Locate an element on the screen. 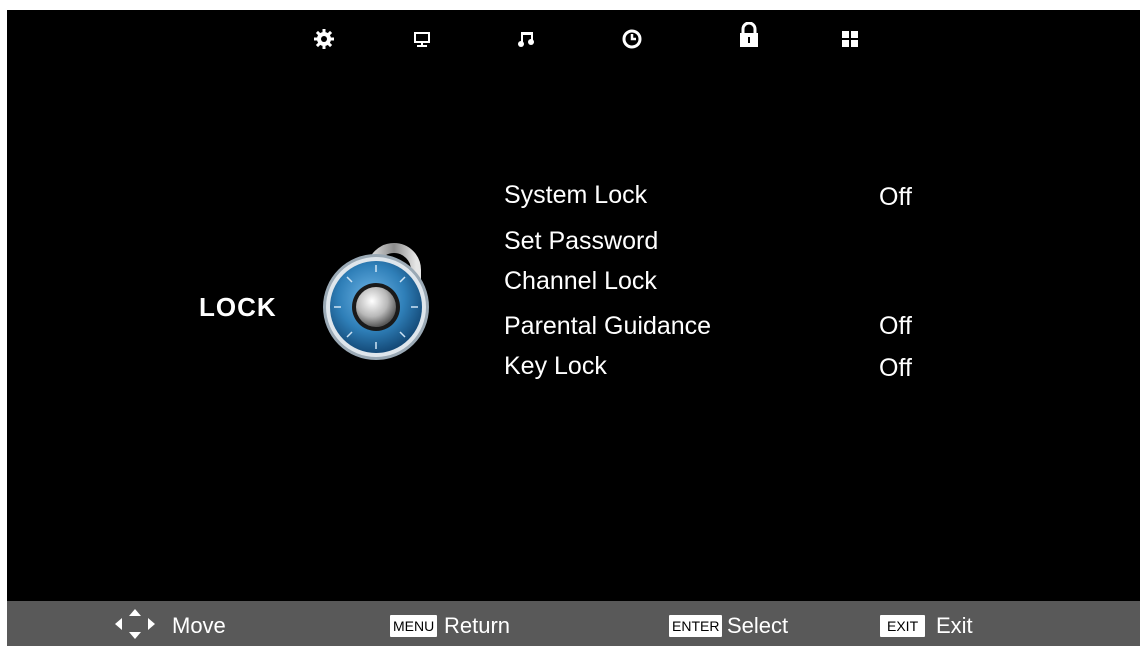 The image size is (1142, 646). padlock-dial-icon is located at coordinates (381, 300).